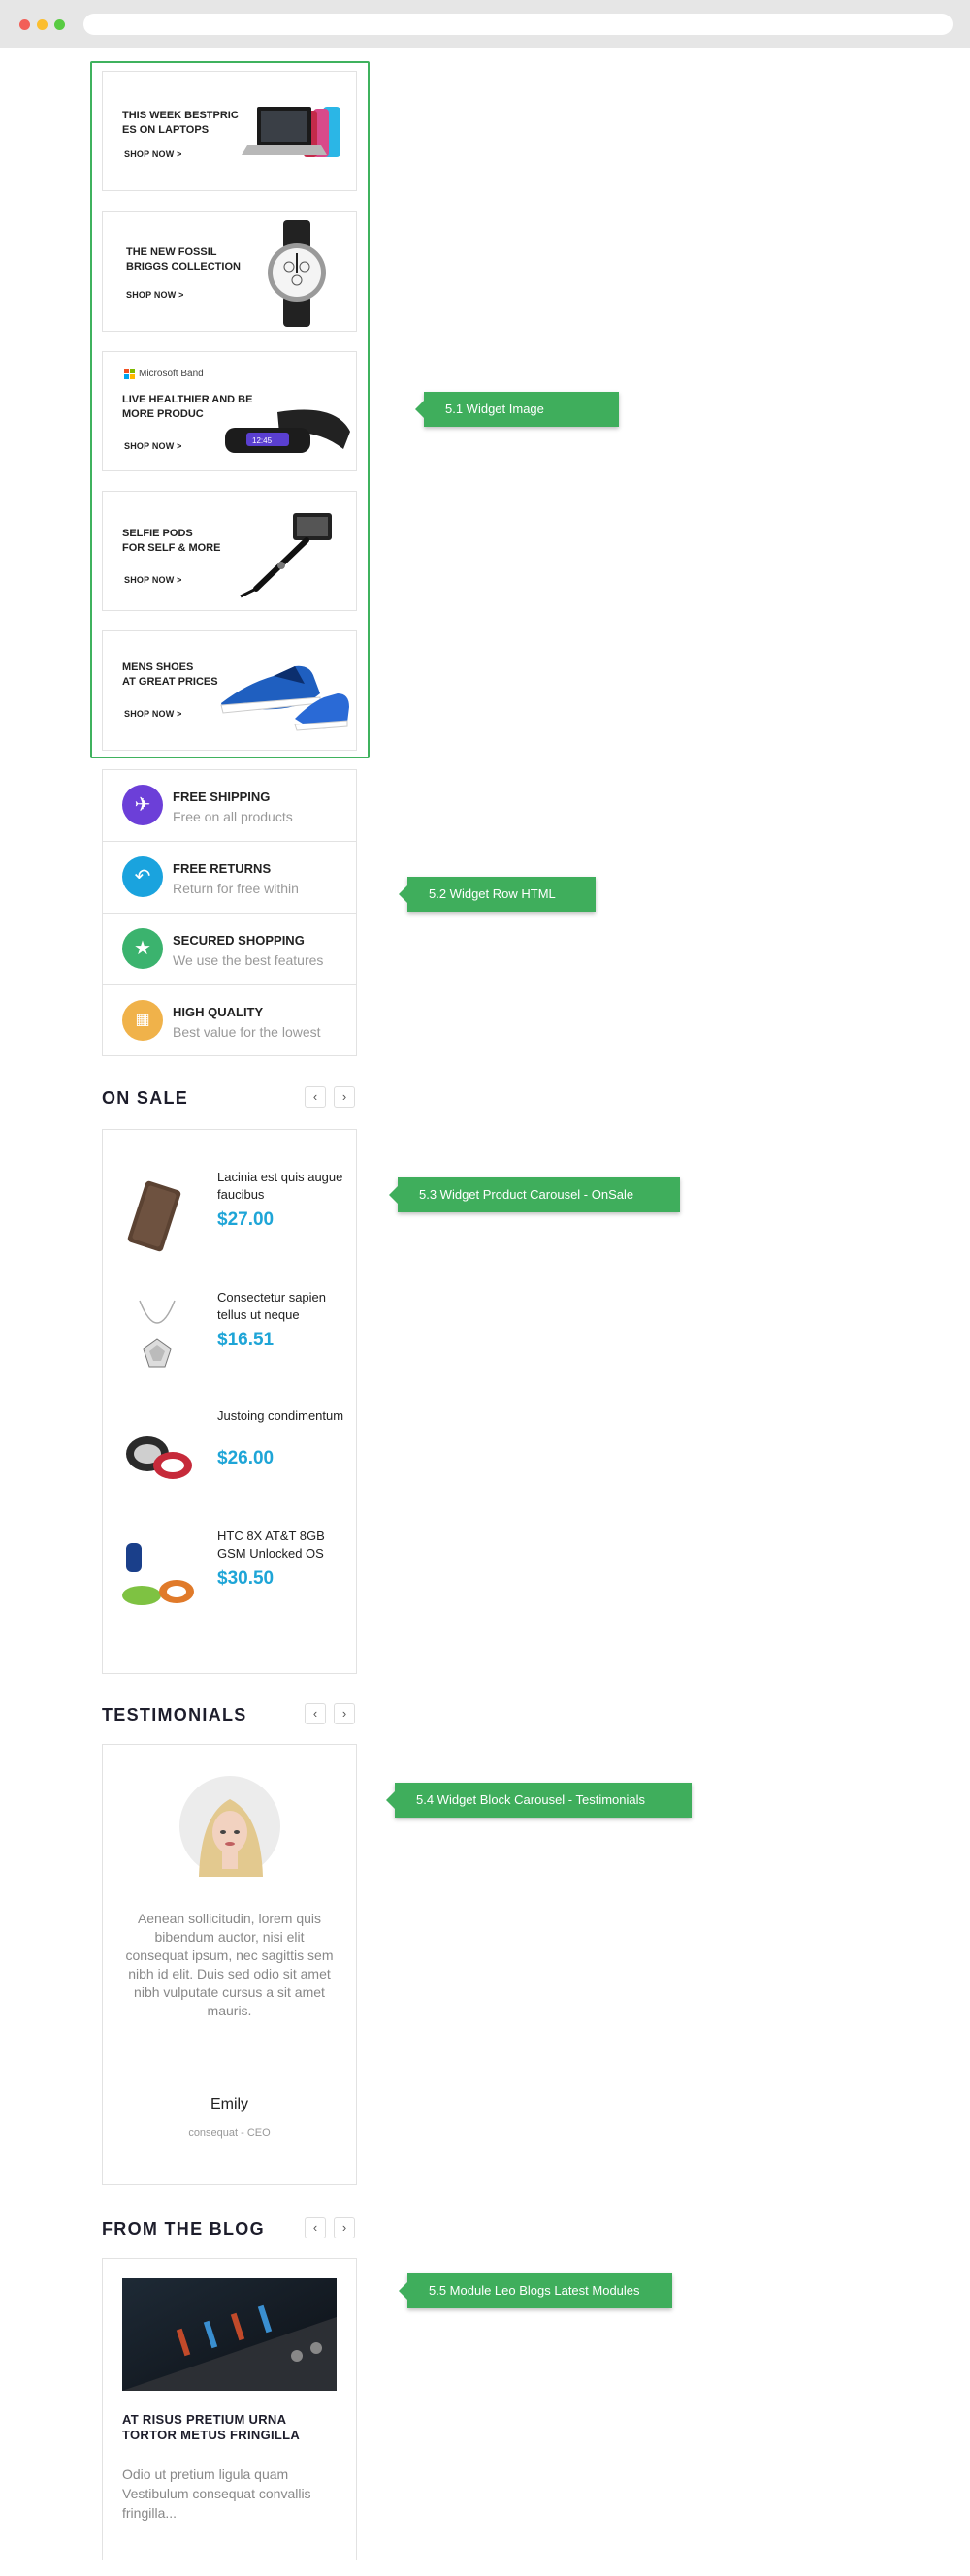 The width and height of the screenshot is (970, 2576). Describe the element at coordinates (222, 796) in the screenshot. I see `feature-title: FREE SHIPPING` at that location.